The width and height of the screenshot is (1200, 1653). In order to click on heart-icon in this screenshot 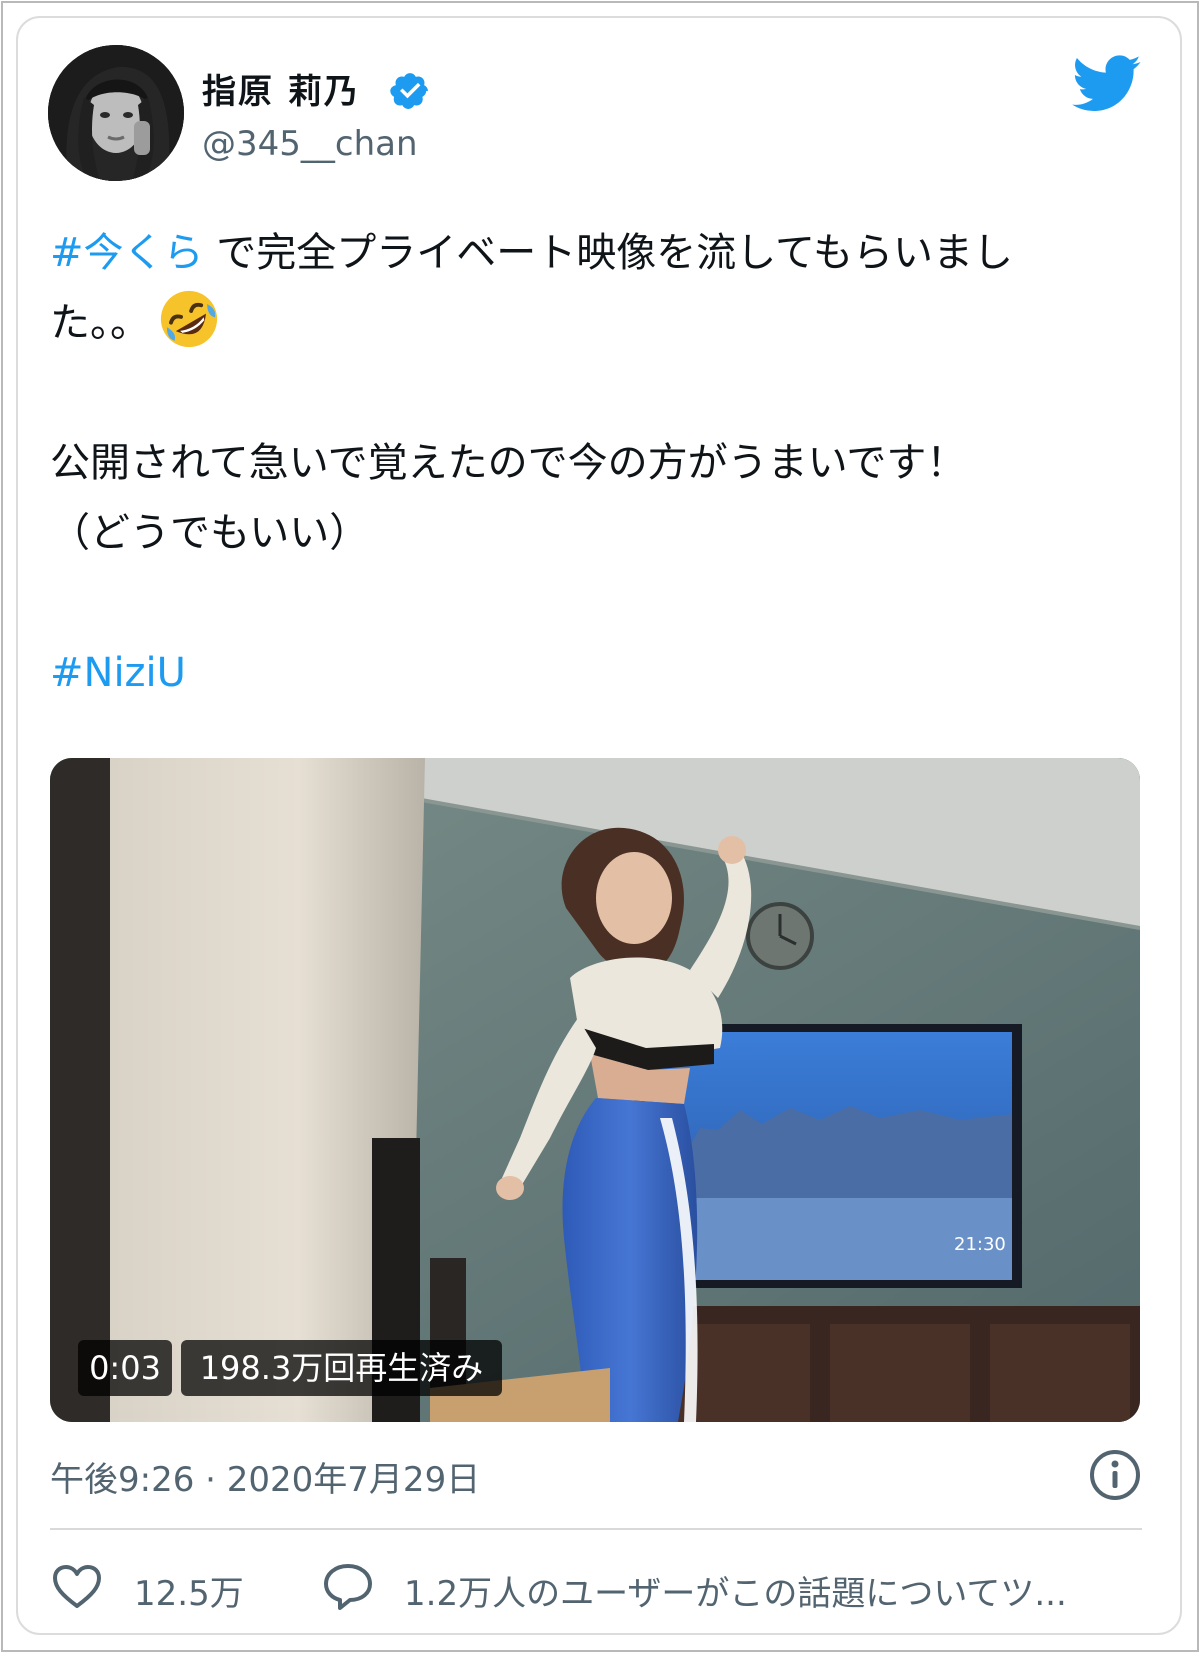, I will do `click(77, 1587)`.